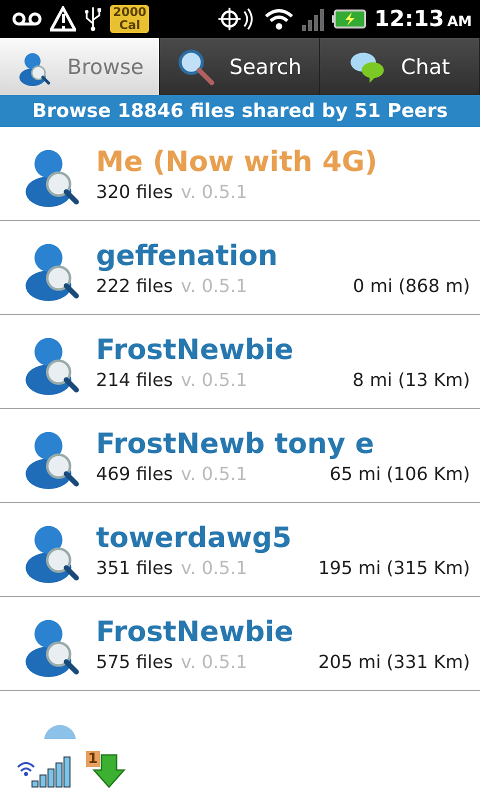  What do you see at coordinates (134, 380) in the screenshot?
I see `file-count: 214 files` at bounding box center [134, 380].